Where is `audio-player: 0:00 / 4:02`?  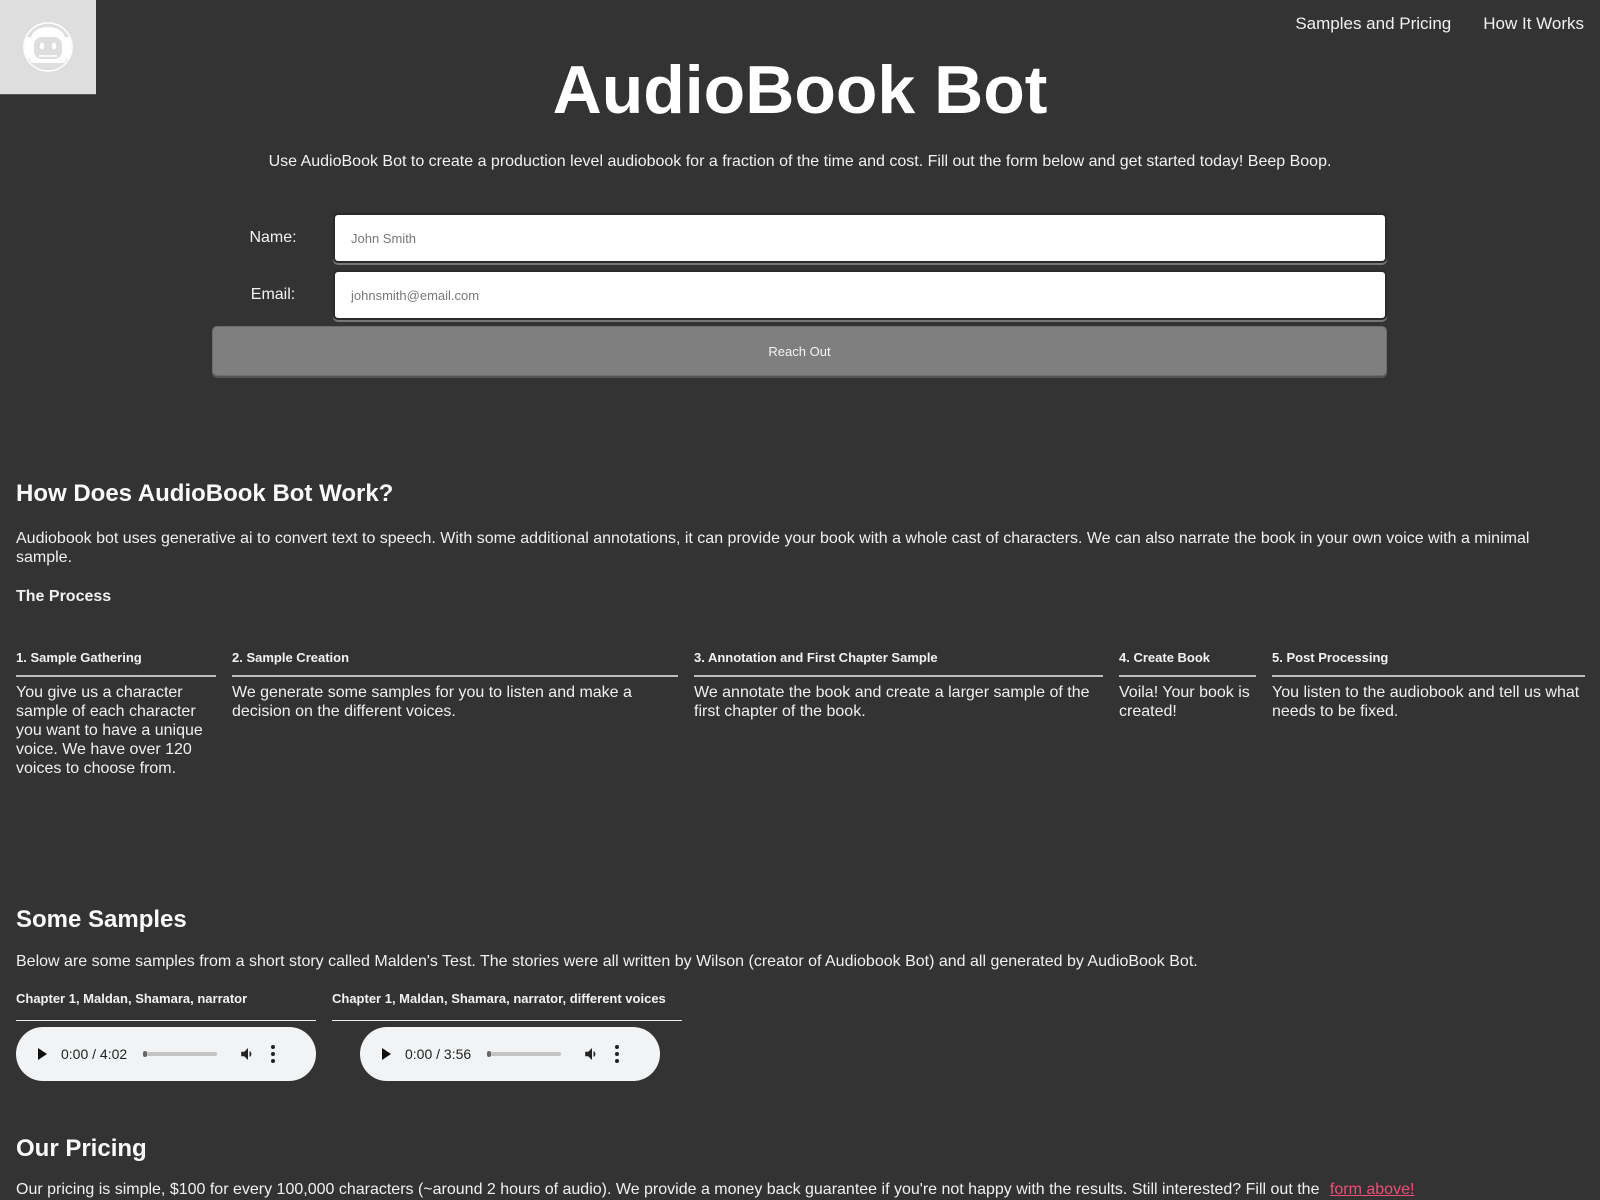 audio-player: 0:00 / 4:02 is located at coordinates (166, 1054).